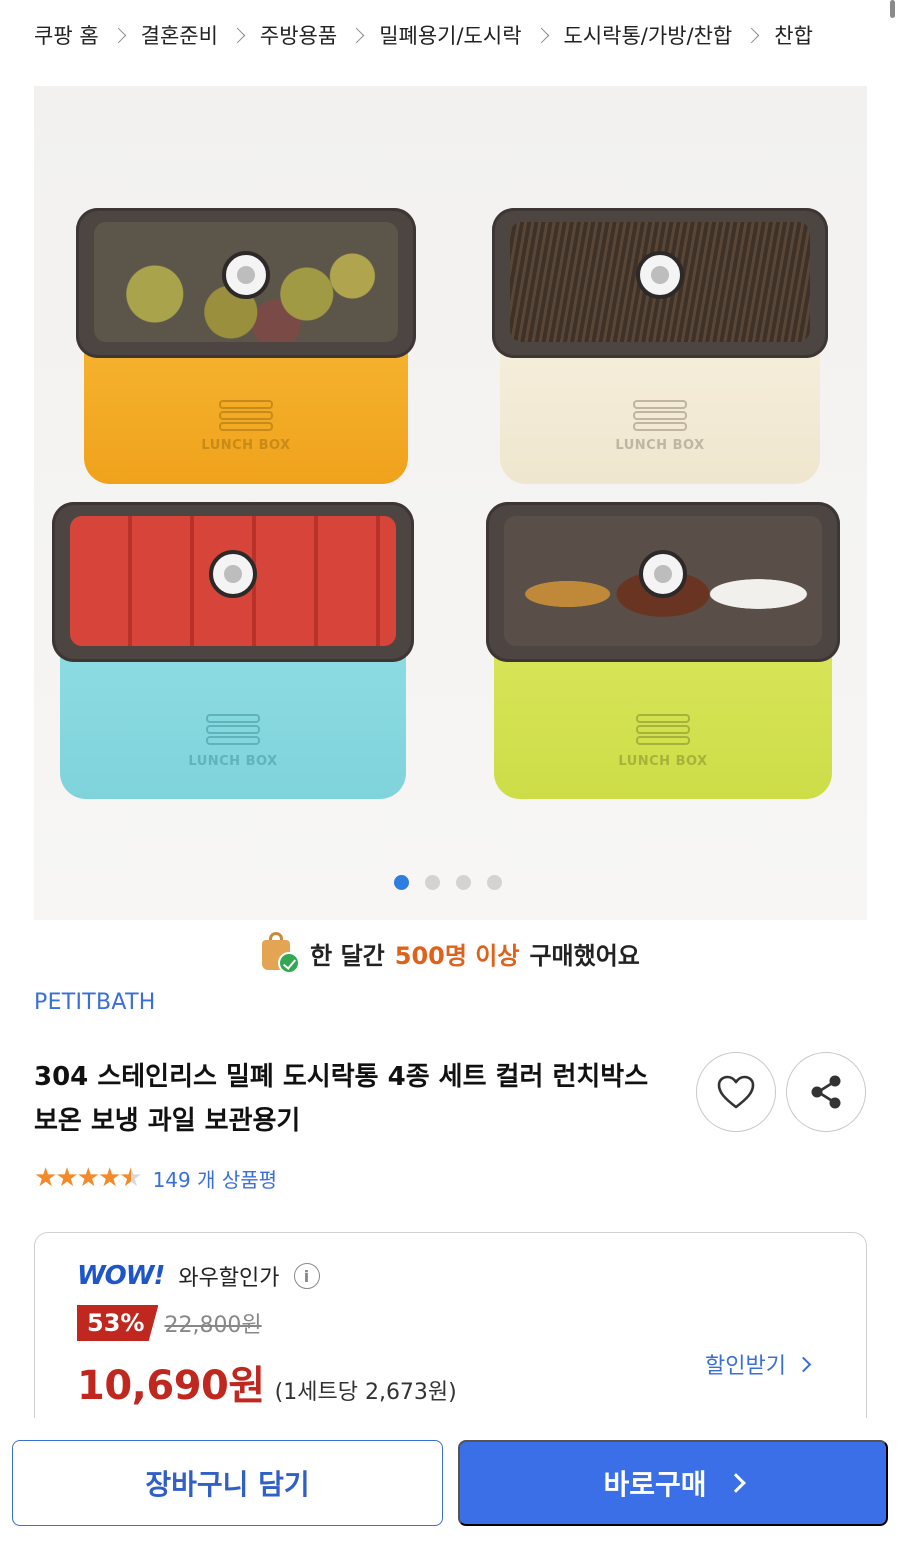 This screenshot has width=900, height=1543. Describe the element at coordinates (233, 652) in the screenshot. I see `lunchbox-mint: LUNCH BOX` at that location.